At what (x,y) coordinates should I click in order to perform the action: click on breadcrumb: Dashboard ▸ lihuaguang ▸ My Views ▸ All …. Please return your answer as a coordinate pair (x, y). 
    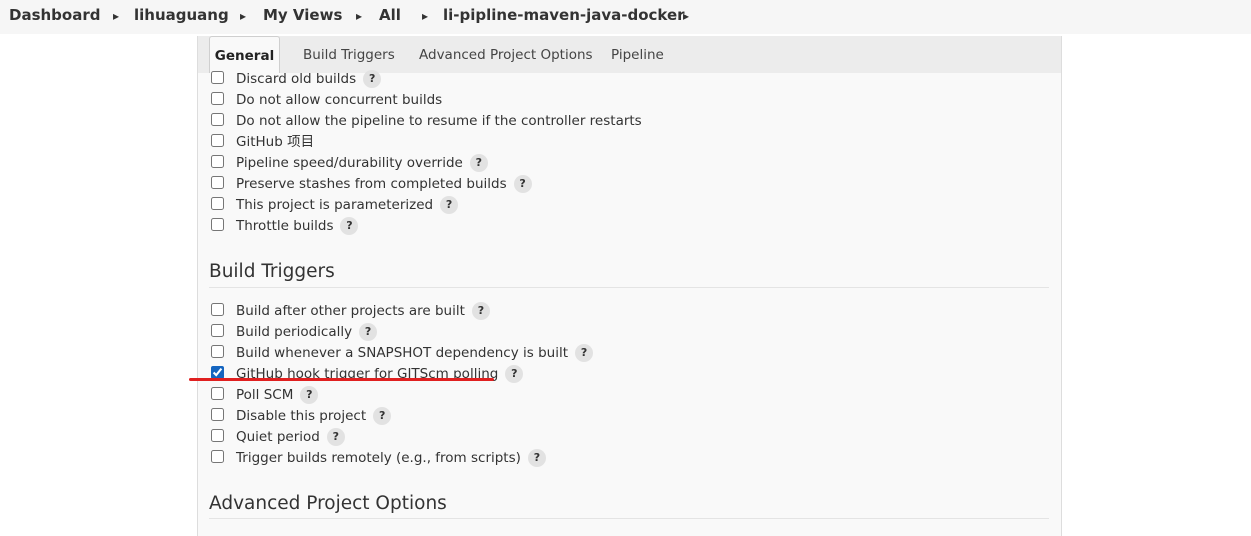
    Looking at the image, I should click on (625, 17).